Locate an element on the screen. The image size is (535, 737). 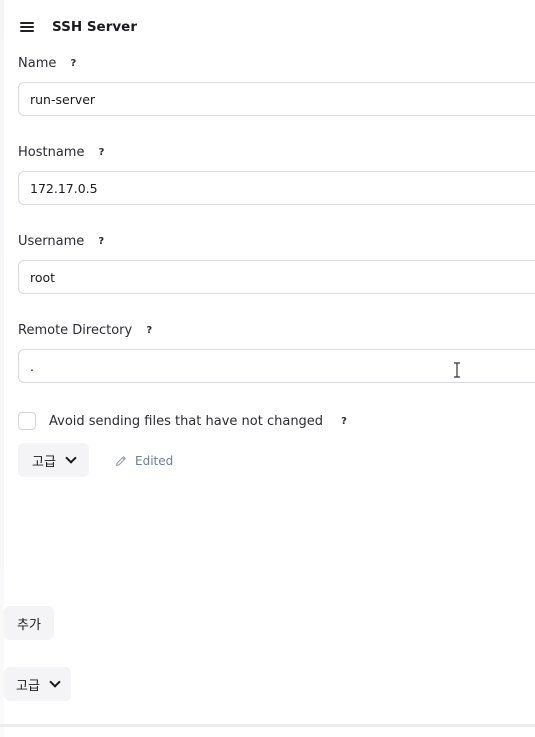
hamburger-drag-icon is located at coordinates (27, 27).